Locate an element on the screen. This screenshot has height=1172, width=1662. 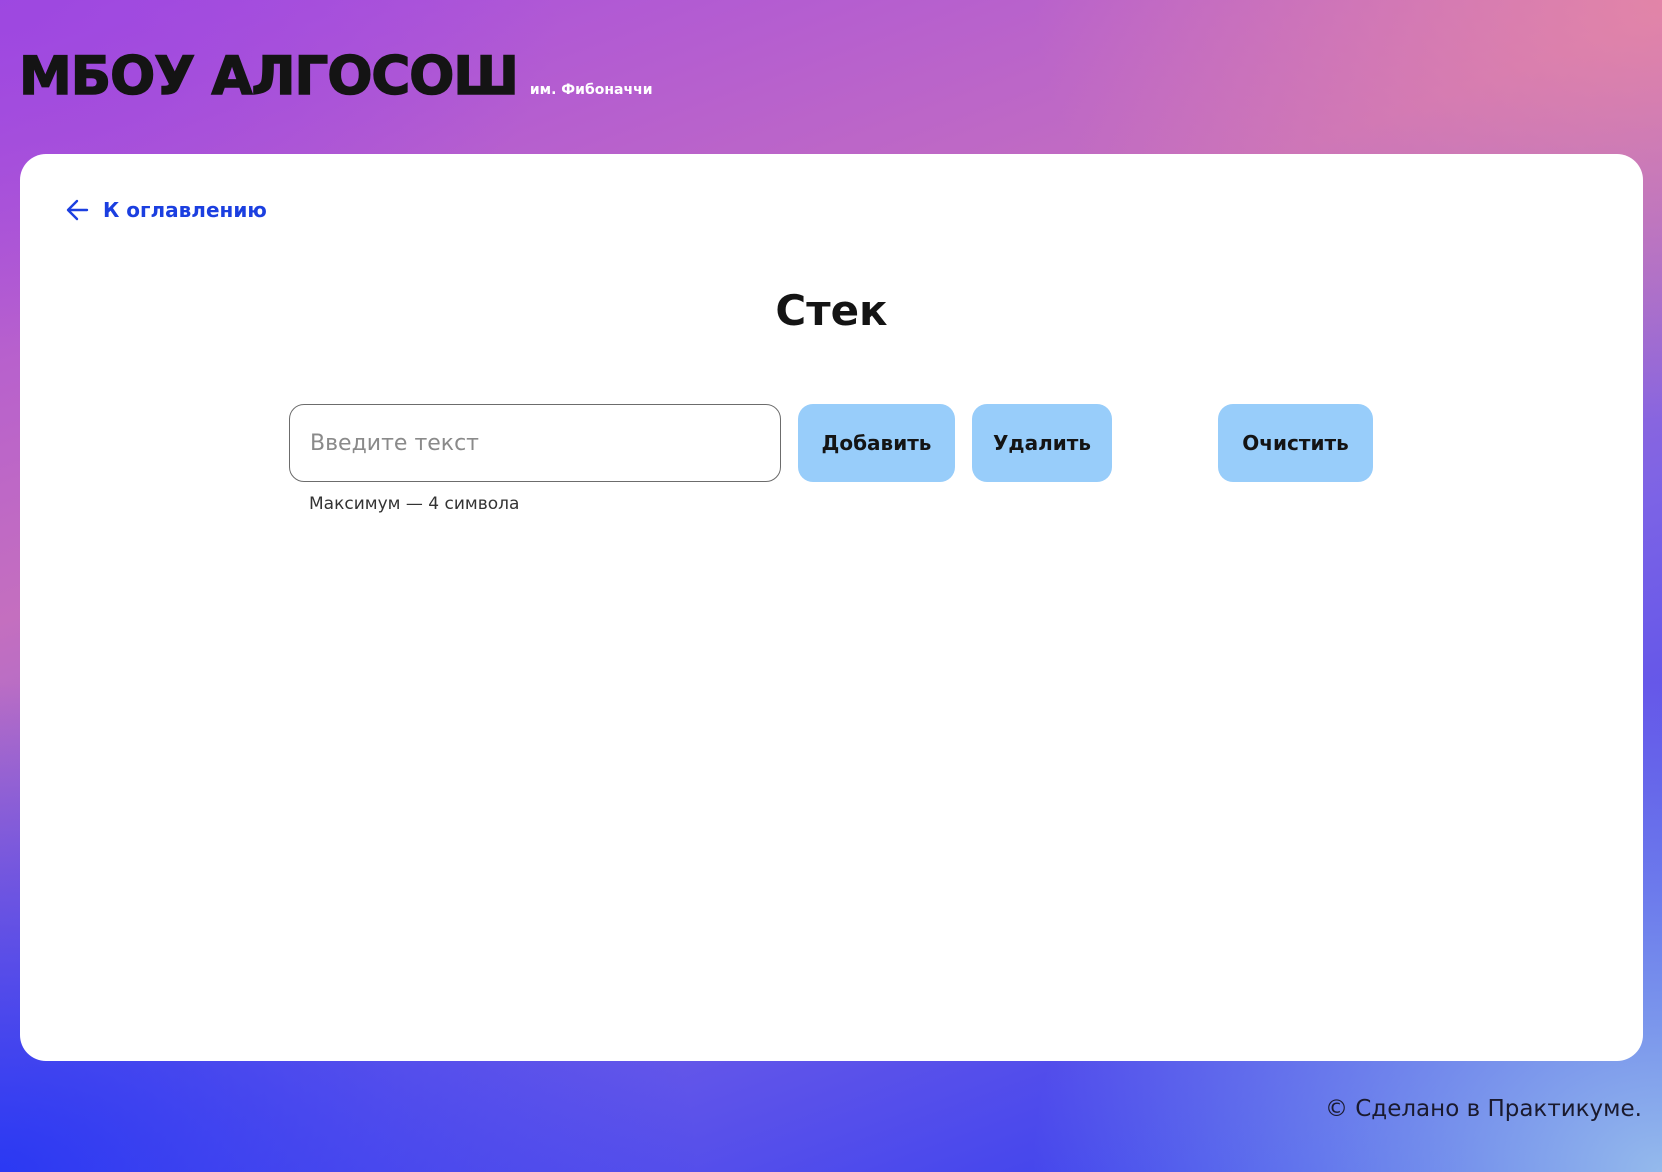
clear-button: Очистить is located at coordinates (1295, 443).